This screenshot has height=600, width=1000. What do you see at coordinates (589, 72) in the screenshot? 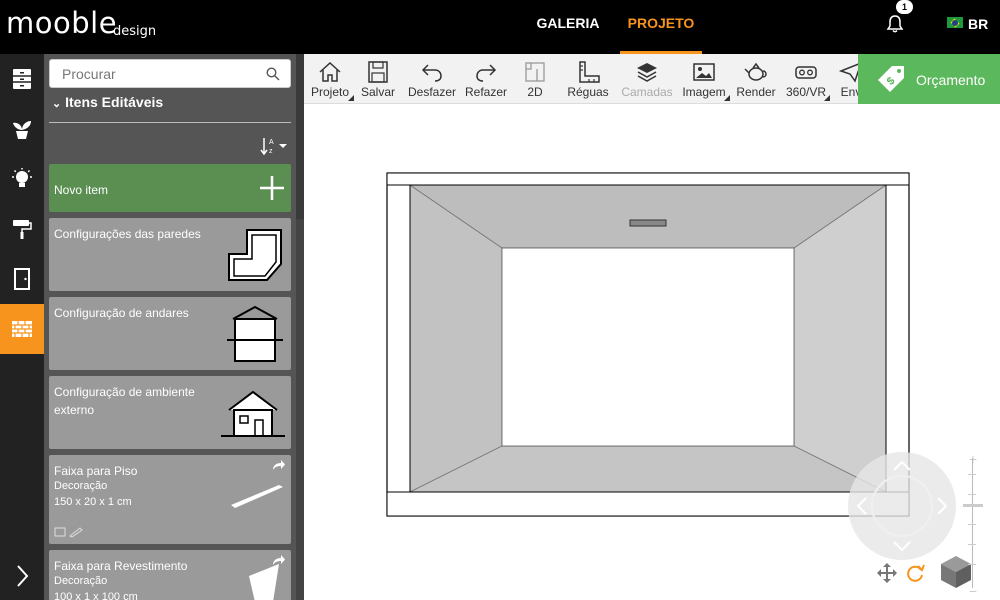
I see `ruler-icon` at bounding box center [589, 72].